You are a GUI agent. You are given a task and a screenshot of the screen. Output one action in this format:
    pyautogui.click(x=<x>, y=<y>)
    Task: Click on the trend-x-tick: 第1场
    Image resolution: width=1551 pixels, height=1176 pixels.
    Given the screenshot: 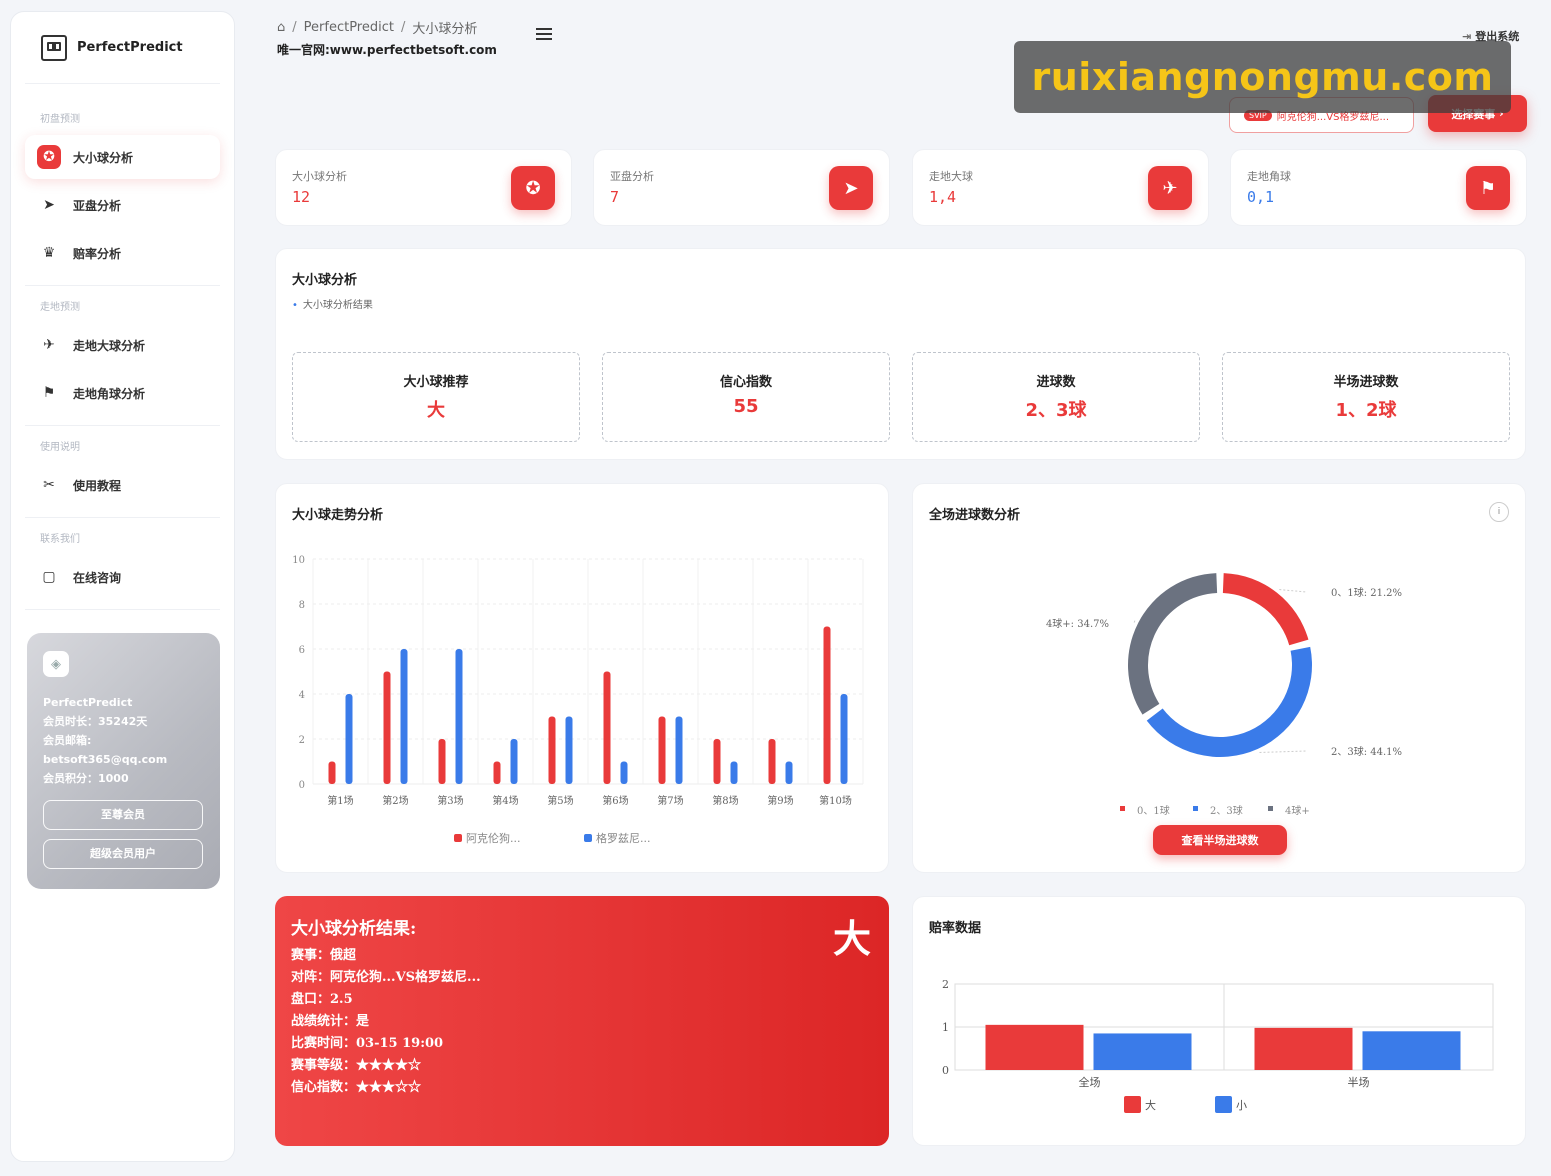 What is the action you would take?
    pyautogui.click(x=340, y=800)
    